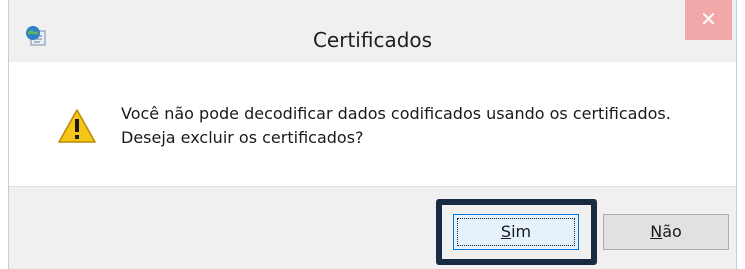 The image size is (745, 269). What do you see at coordinates (77, 126) in the screenshot?
I see `warning-icon` at bounding box center [77, 126].